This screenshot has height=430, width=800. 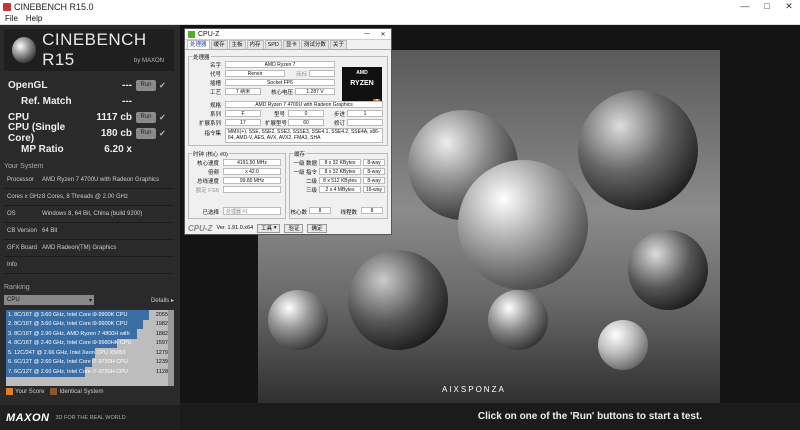 What do you see at coordinates (161, 333) in the screenshot?
I see `ranking-score: 1882` at bounding box center [161, 333].